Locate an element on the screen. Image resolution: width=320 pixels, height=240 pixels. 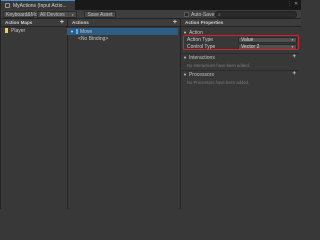
processors-section-header: ▼ Processors is located at coordinates (241, 74).